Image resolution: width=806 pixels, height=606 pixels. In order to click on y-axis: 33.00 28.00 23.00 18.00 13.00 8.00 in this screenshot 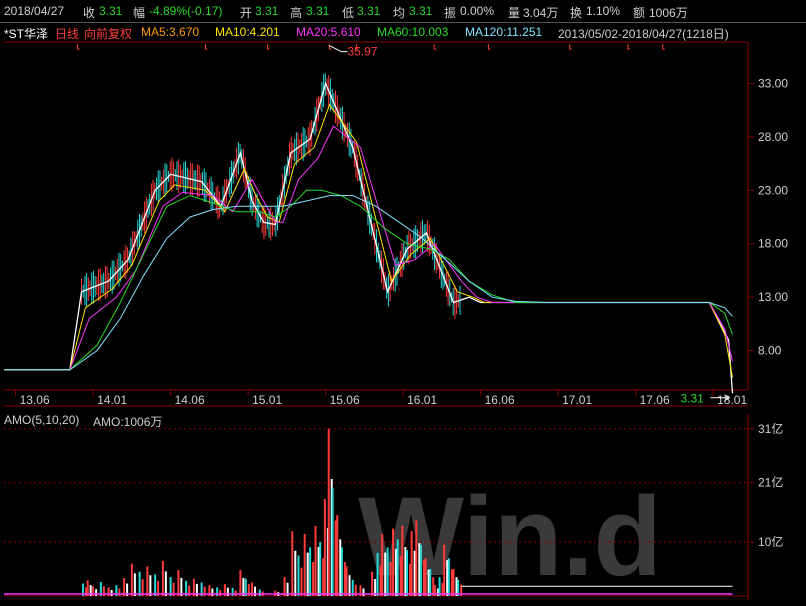, I will do `click(768, 217)`.